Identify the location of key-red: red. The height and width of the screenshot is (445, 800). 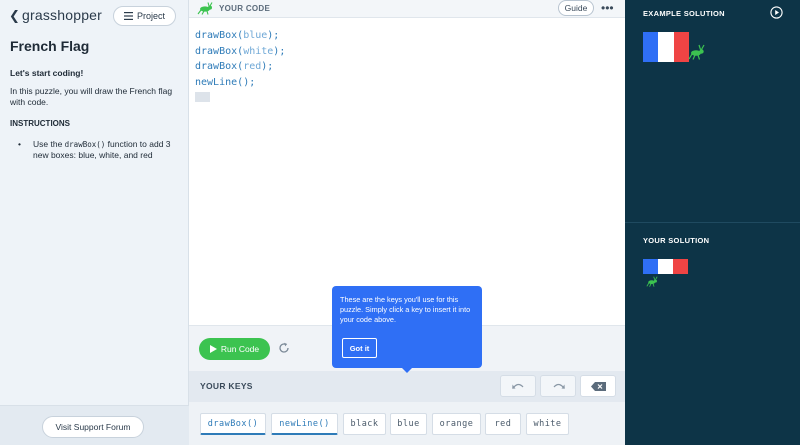
(503, 424).